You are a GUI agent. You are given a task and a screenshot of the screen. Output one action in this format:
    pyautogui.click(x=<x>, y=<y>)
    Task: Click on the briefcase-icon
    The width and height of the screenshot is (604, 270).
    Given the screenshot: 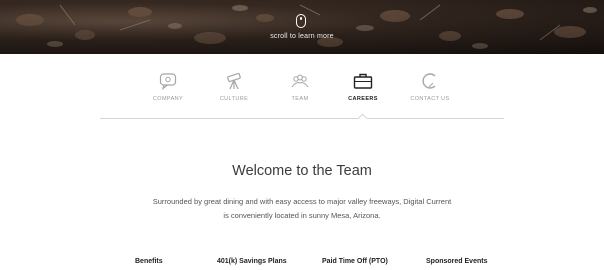 What is the action you would take?
    pyautogui.click(x=363, y=81)
    